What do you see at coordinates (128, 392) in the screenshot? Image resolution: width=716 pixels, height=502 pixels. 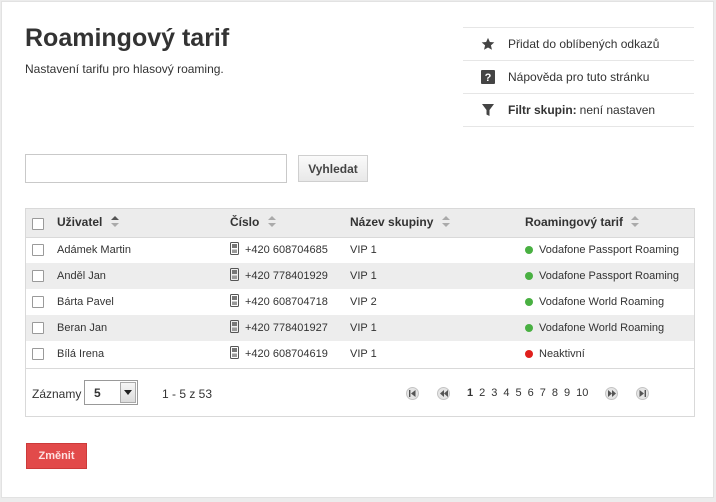 I see `chevron-down-icon` at bounding box center [128, 392].